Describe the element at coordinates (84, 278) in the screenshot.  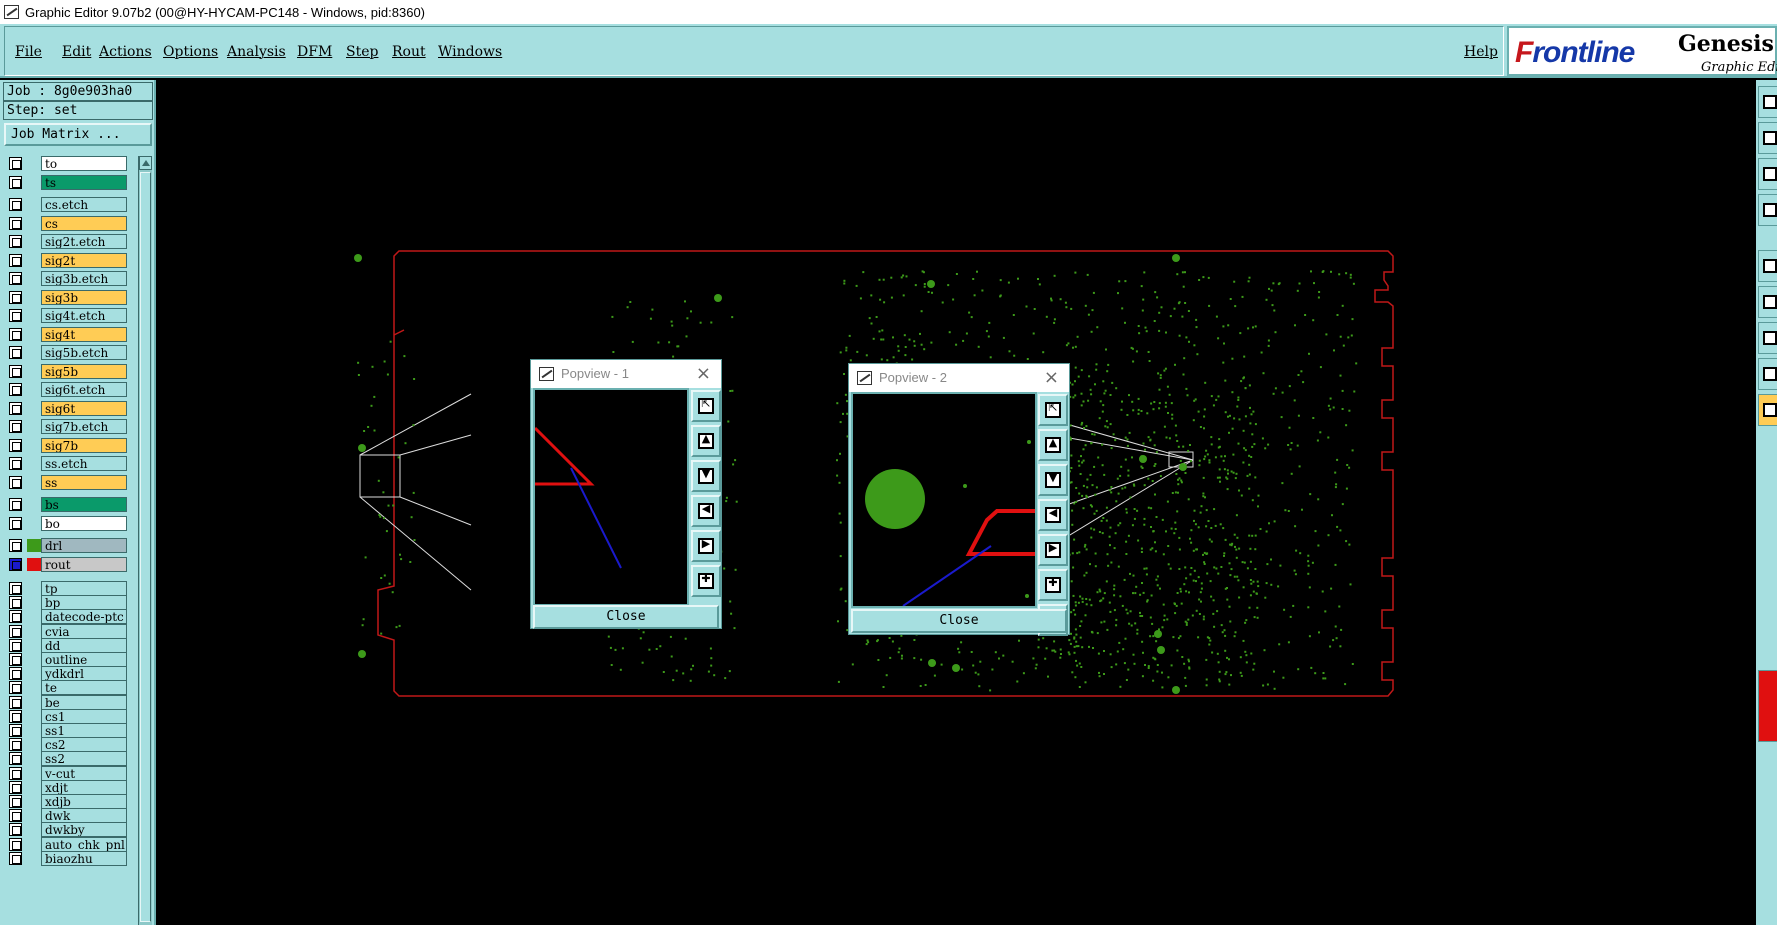
I see `layer-label: sig3b.etch` at that location.